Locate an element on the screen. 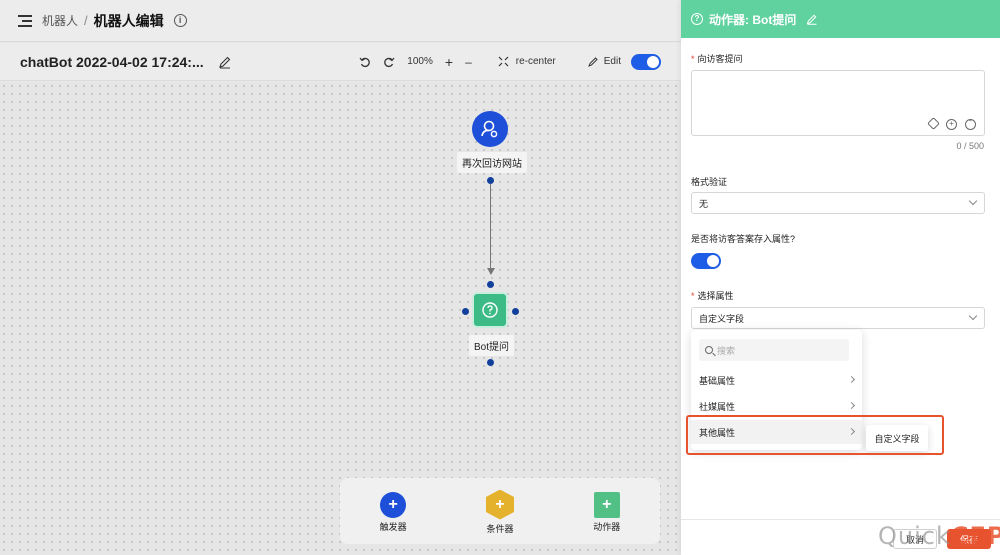 The image size is (1000, 555). edit-toggle is located at coordinates (646, 61).